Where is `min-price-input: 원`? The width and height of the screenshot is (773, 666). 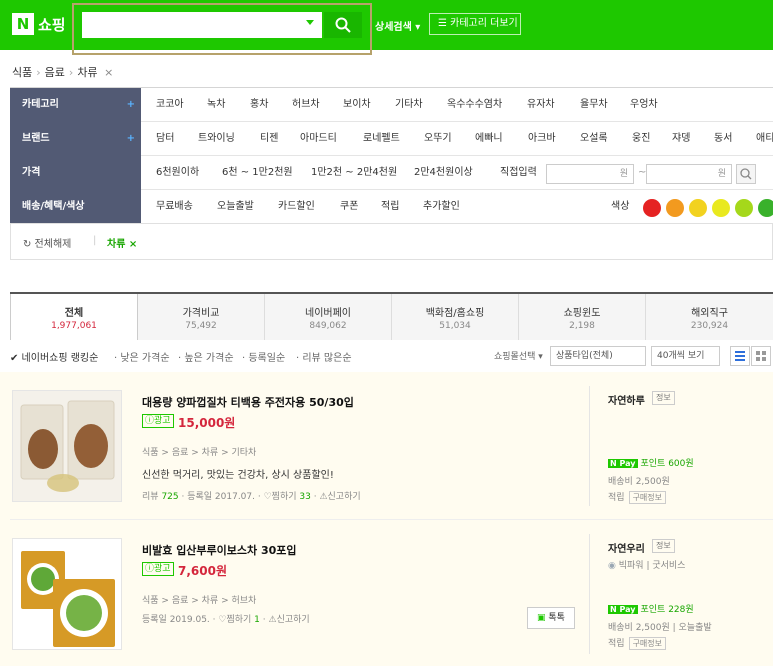 min-price-input: 원 is located at coordinates (590, 174).